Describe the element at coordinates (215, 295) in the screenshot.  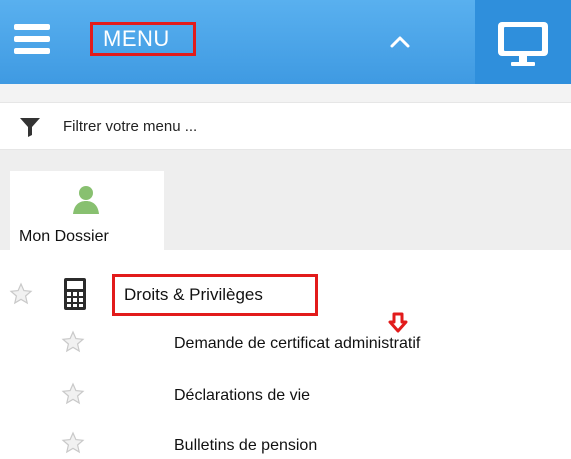
I see `menu-section-droits-privileges: Droits & Privilèges` at that location.